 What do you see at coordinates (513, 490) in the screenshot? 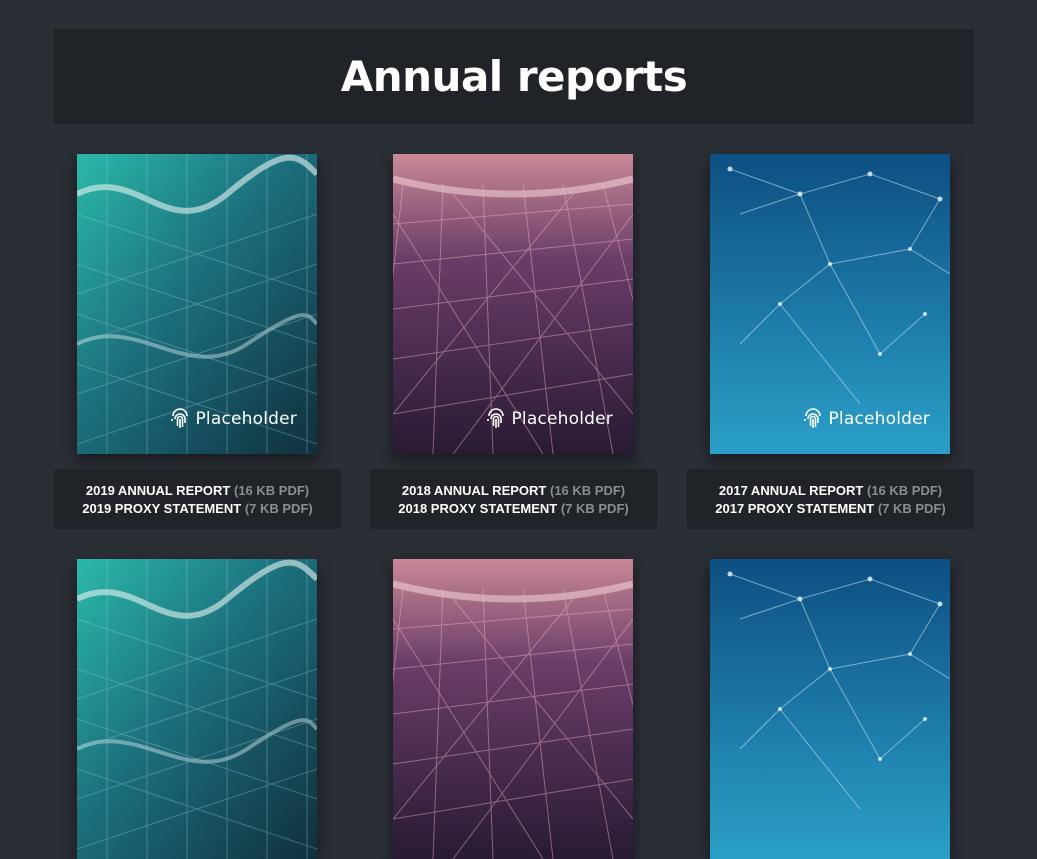
I see `annual-report-link: 2018 ANNUAL REPORT (16 KB PDF)` at bounding box center [513, 490].